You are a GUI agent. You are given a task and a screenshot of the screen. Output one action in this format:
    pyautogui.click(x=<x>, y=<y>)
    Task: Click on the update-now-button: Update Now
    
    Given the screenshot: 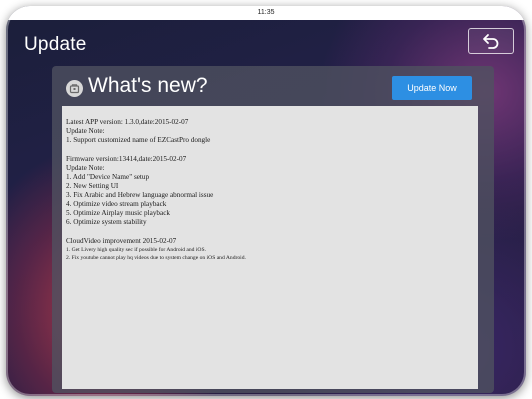 What is the action you would take?
    pyautogui.click(x=432, y=88)
    